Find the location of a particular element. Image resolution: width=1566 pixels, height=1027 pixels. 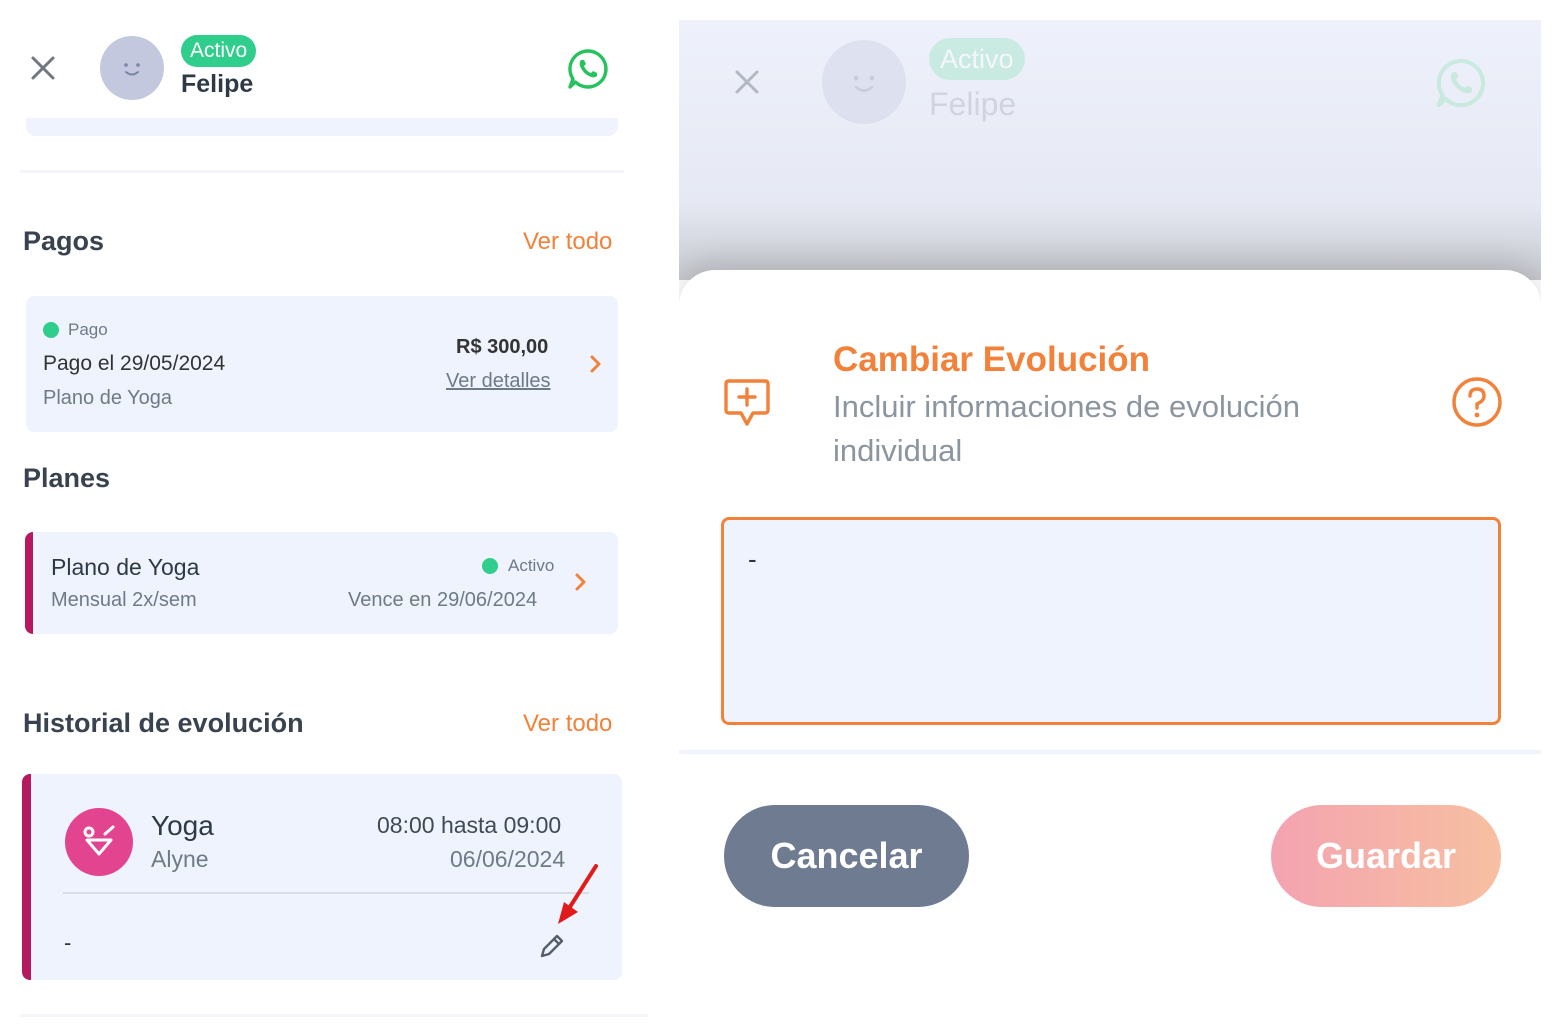

card-divider is located at coordinates (326, 893).